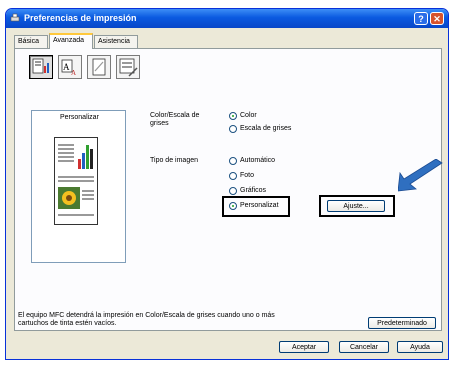  I want to click on radio-color, so click(233, 116).